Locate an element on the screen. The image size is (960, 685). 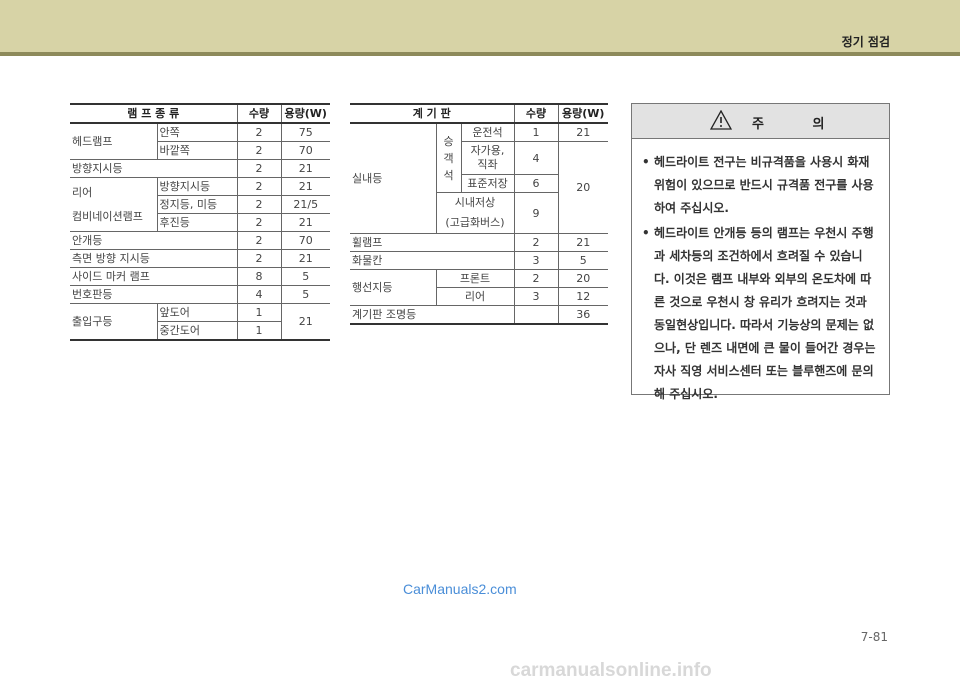
sub-label: 시내저상 (고급화버스) is located at coordinates (474, 213).